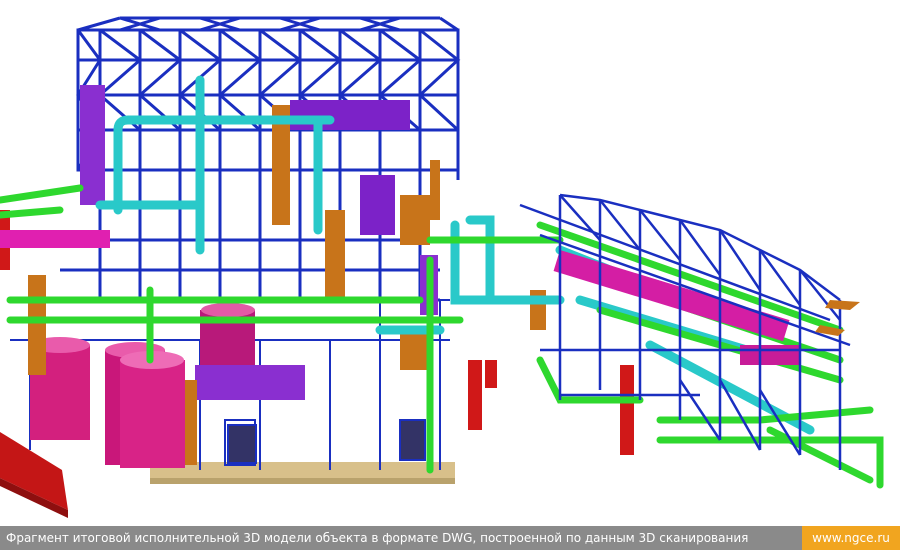  What do you see at coordinates (302, 473) in the screenshot?
I see `base-platform` at bounding box center [302, 473].